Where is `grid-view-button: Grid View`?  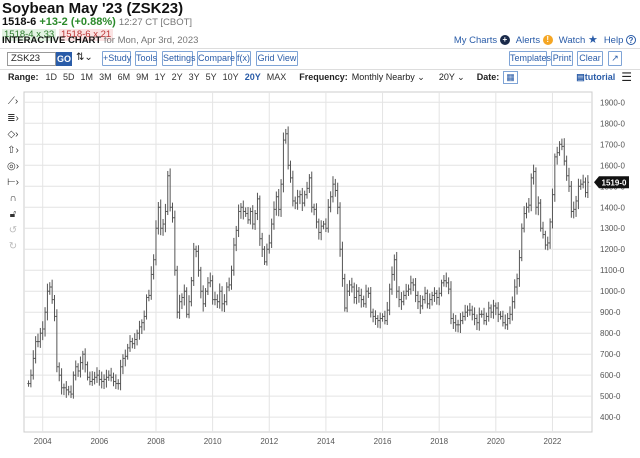 grid-view-button: Grid View is located at coordinates (277, 58).